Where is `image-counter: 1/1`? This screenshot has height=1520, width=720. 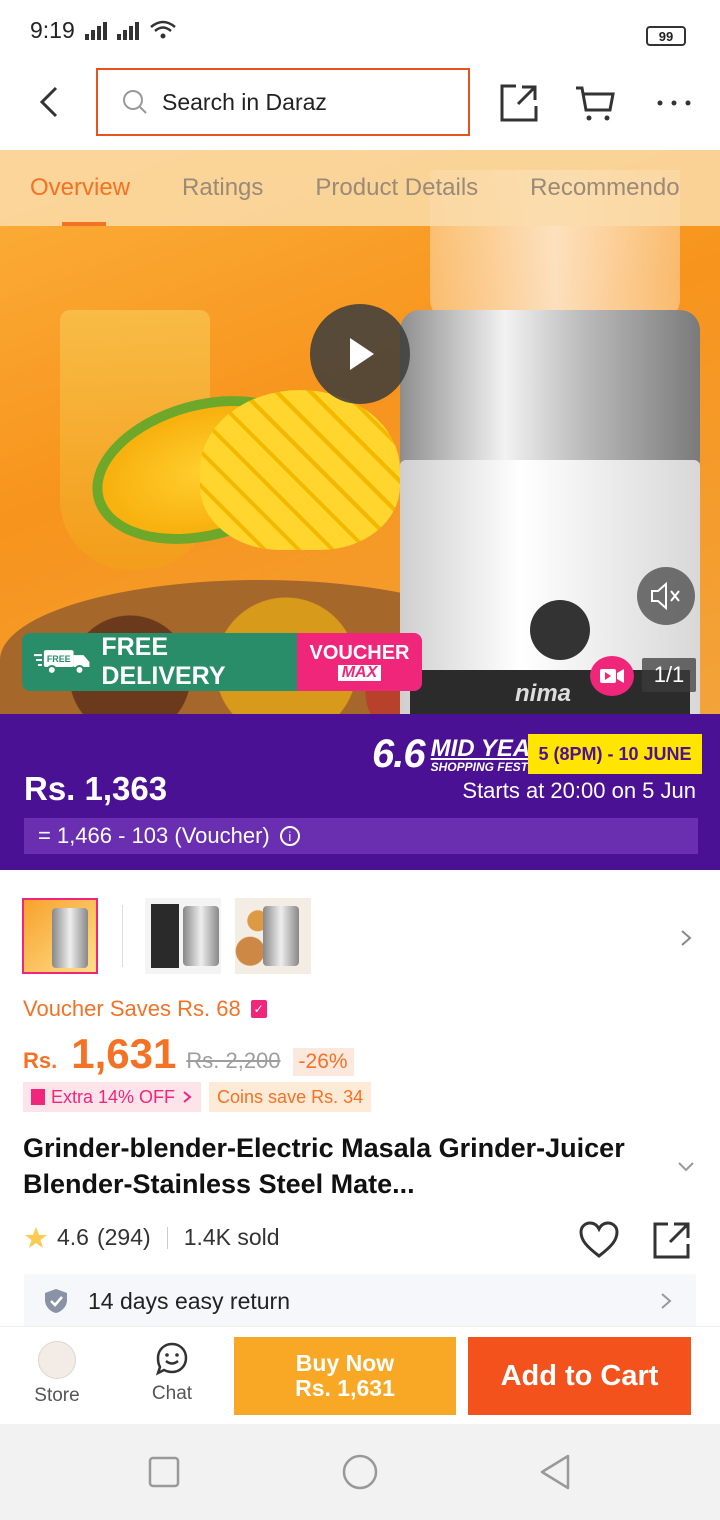 image-counter: 1/1 is located at coordinates (669, 675).